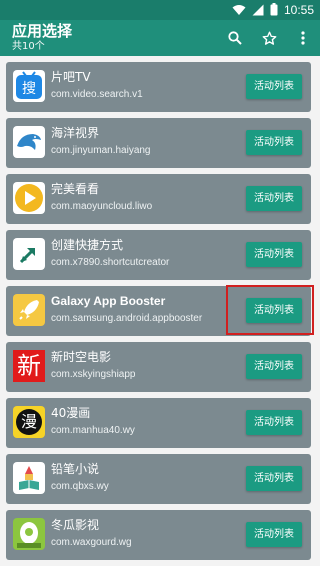 The height and width of the screenshot is (566, 320). I want to click on app-package: com.maoyuncloud.liwo, so click(102, 206).